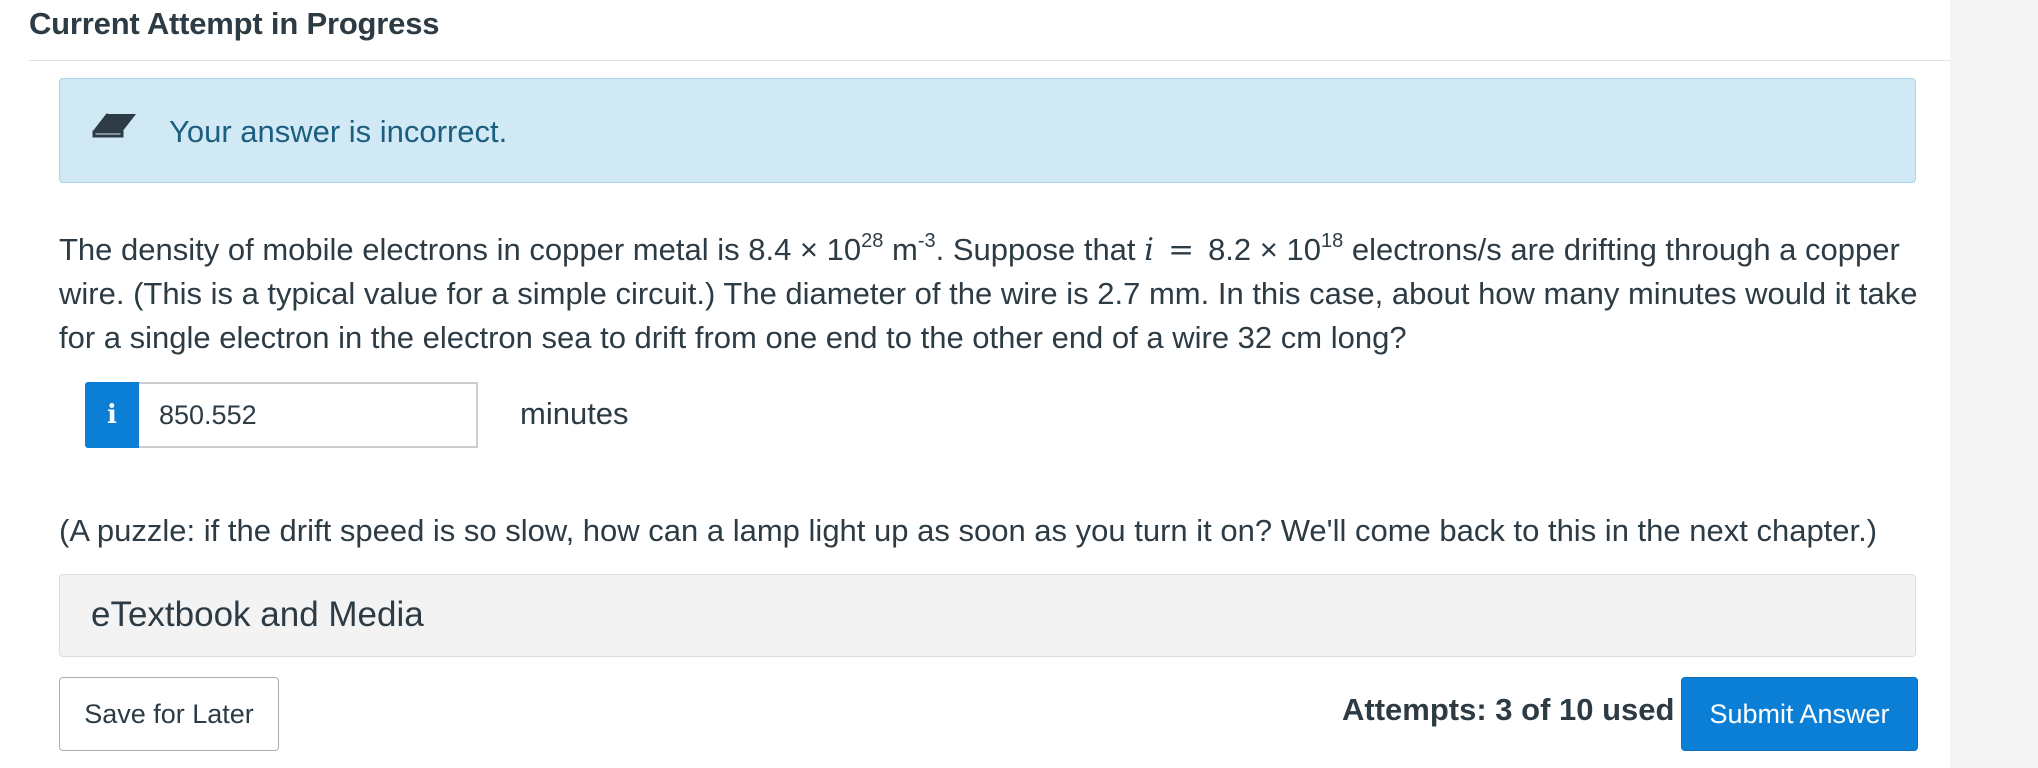 The image size is (2038, 768). I want to click on attempts-counter: Attempts: 3 of 10 used, so click(1508, 709).